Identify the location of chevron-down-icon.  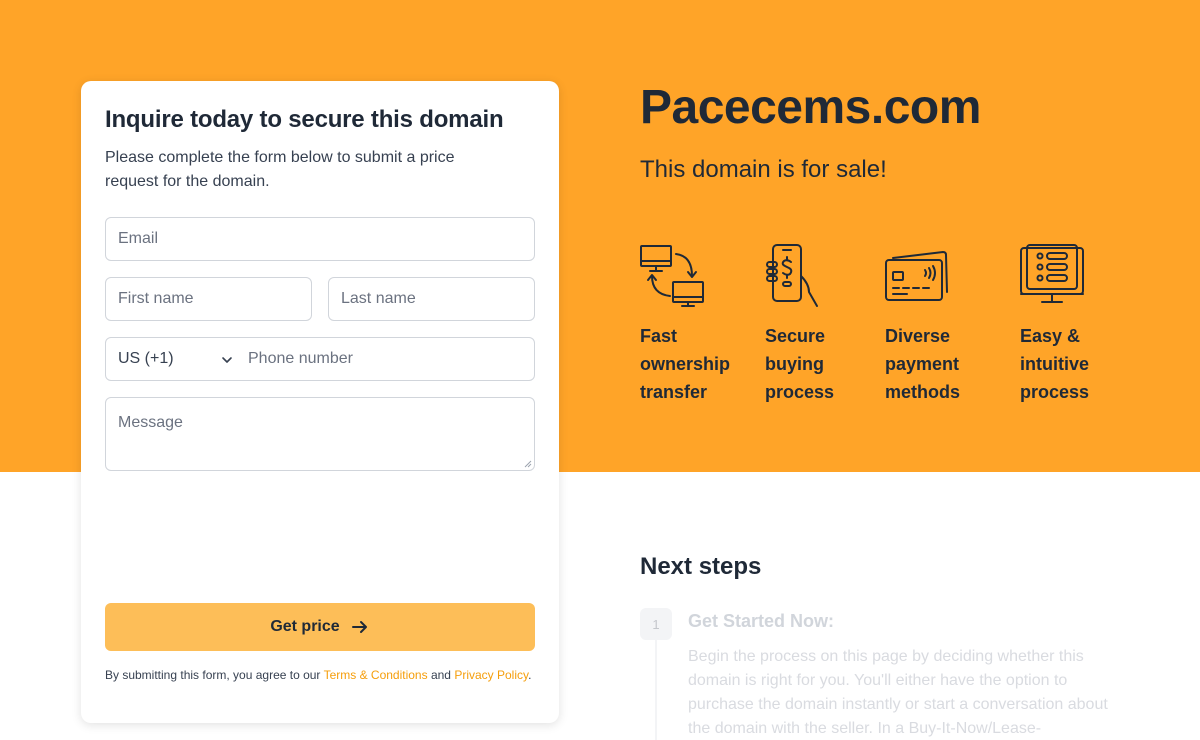
(227, 360).